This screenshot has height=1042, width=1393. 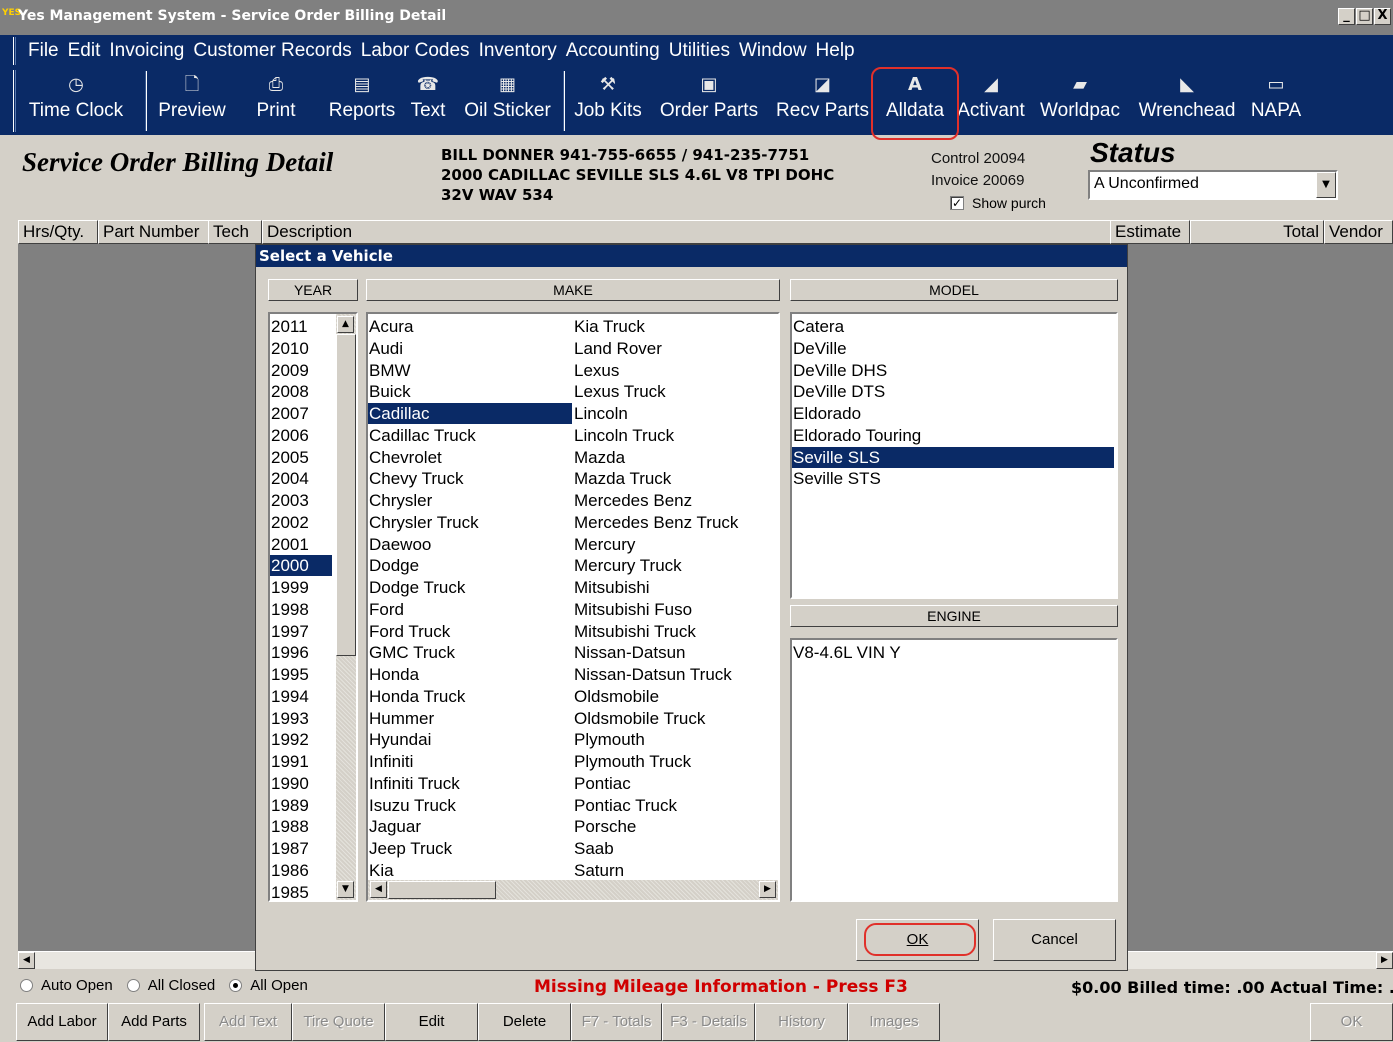 I want to click on engine-list-item: V8-4.6L VIN Y, so click(x=953, y=652).